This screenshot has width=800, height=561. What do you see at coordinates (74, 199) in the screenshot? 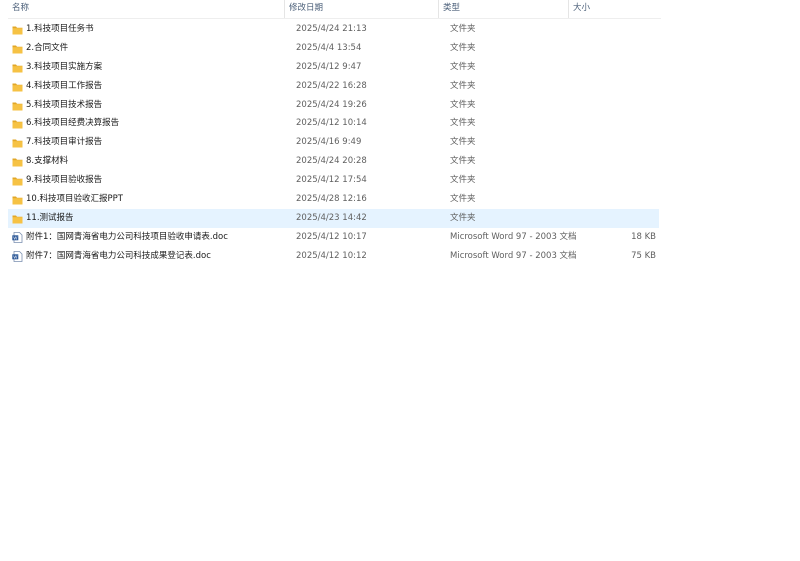
I see `file-name: 10.科技项目验收汇报PPT` at bounding box center [74, 199].